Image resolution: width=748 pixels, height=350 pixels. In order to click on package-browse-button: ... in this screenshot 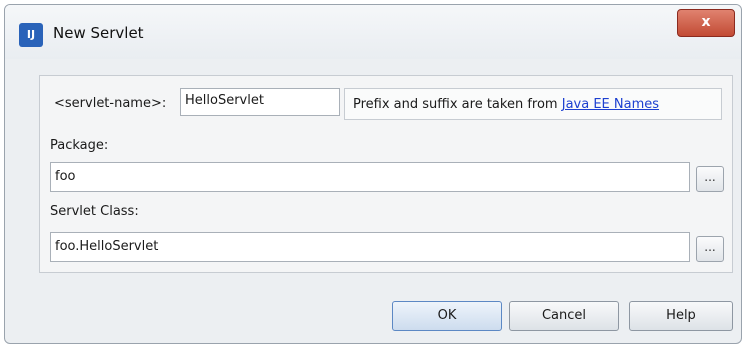, I will do `click(710, 179)`.